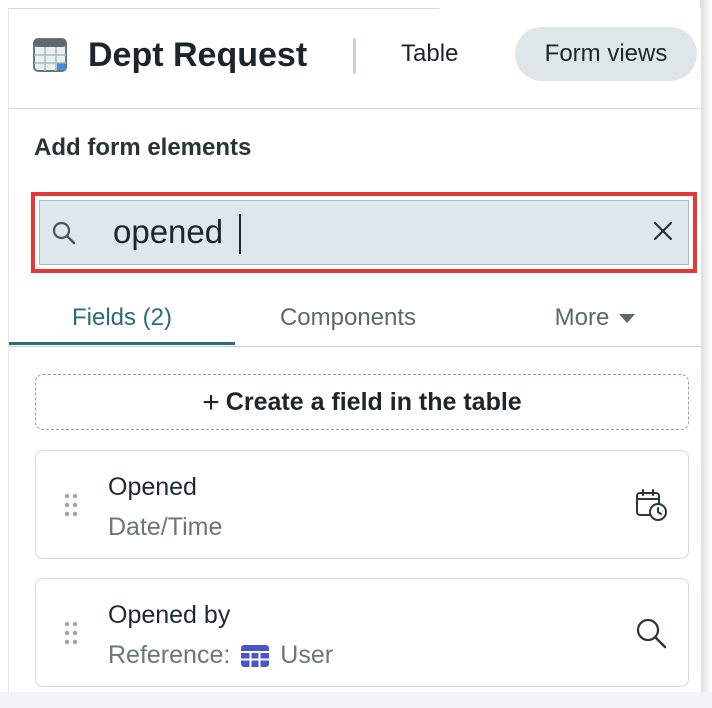 Image resolution: width=712 pixels, height=708 pixels. Describe the element at coordinates (627, 319) in the screenshot. I see `chevron-down-icon` at that location.